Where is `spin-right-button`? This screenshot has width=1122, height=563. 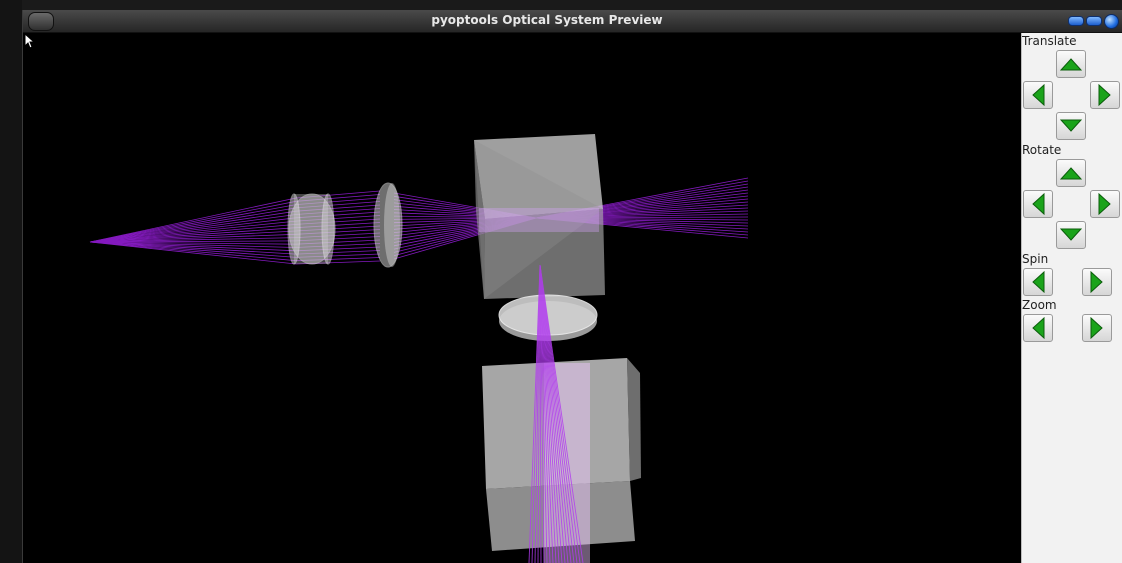
spin-right-button is located at coordinates (1097, 282).